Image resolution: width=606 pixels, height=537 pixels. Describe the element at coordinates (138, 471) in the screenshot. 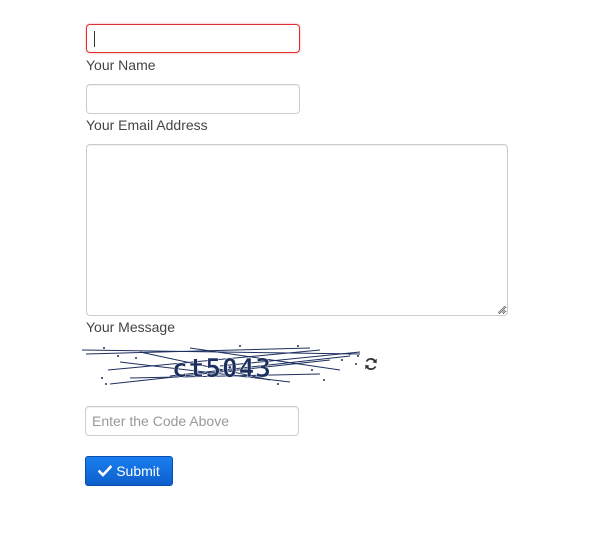

I see `submit-label: Submit` at that location.